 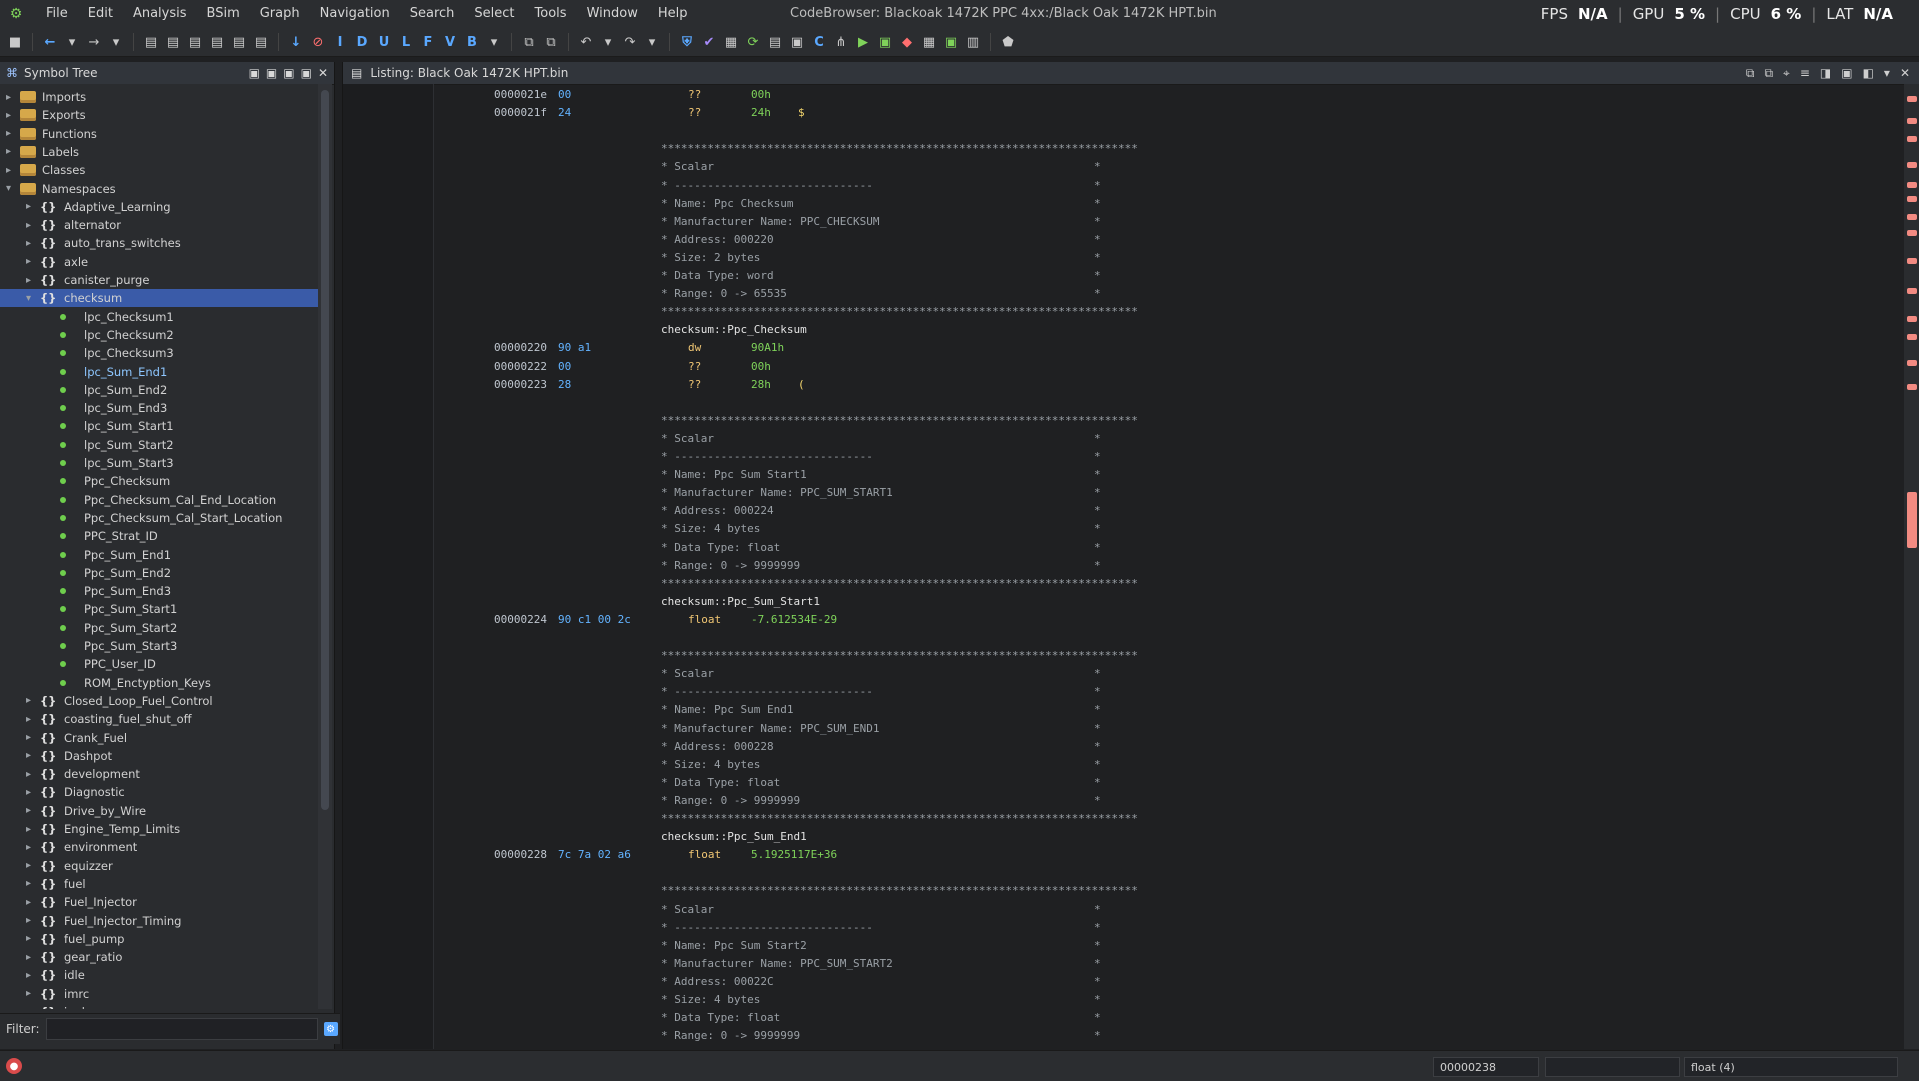 I want to click on symbol-tree-item: ▸{} gear_ratio, so click(x=159, y=957).